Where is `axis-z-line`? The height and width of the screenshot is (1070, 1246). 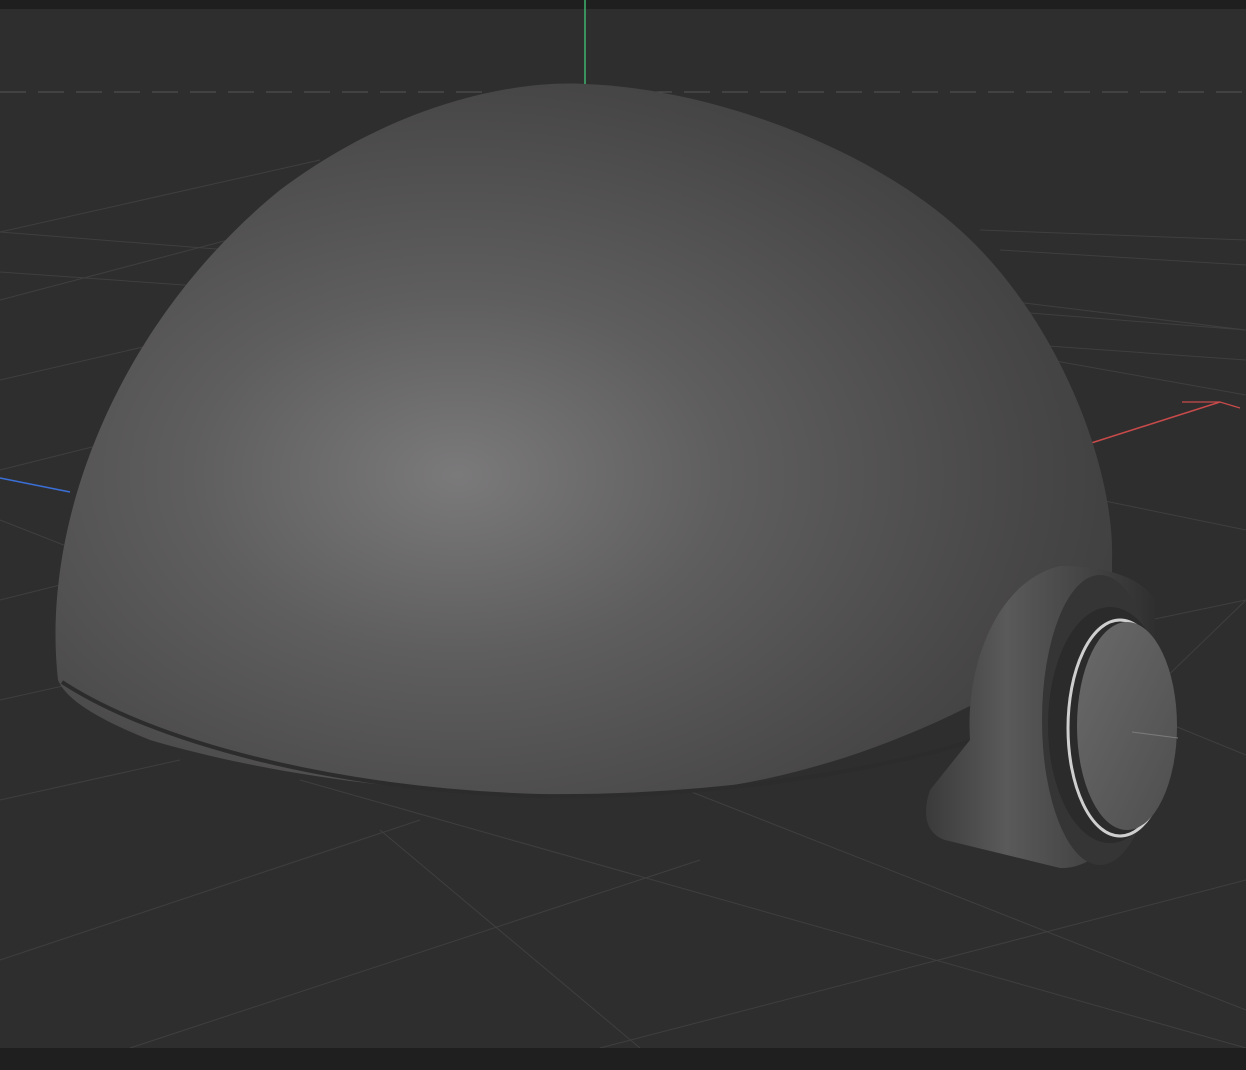 axis-z-line is located at coordinates (35, 485).